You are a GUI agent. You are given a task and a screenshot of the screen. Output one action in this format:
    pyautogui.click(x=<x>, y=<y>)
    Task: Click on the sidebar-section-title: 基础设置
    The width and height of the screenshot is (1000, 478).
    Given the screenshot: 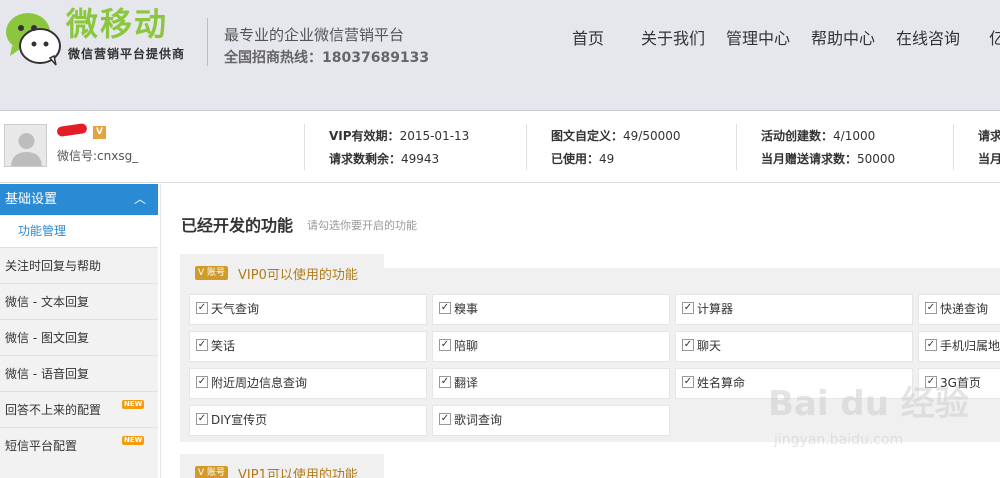 What is the action you would take?
    pyautogui.click(x=31, y=199)
    